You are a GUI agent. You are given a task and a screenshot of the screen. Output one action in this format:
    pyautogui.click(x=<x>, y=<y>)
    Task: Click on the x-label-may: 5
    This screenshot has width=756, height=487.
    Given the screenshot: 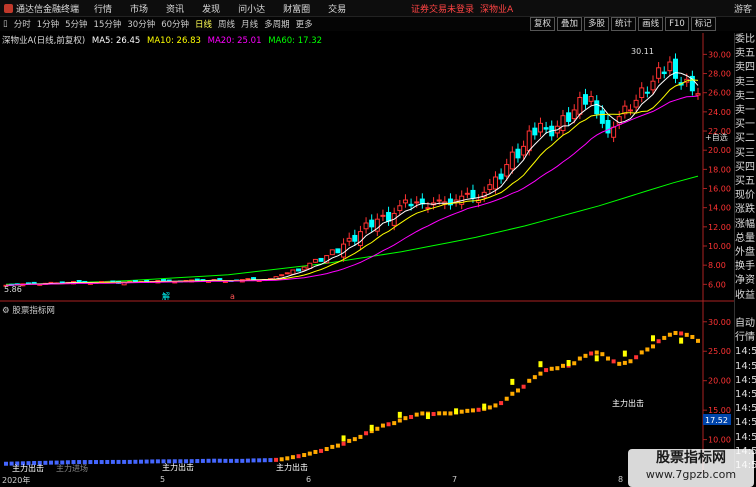 What is the action you would take?
    pyautogui.click(x=163, y=479)
    